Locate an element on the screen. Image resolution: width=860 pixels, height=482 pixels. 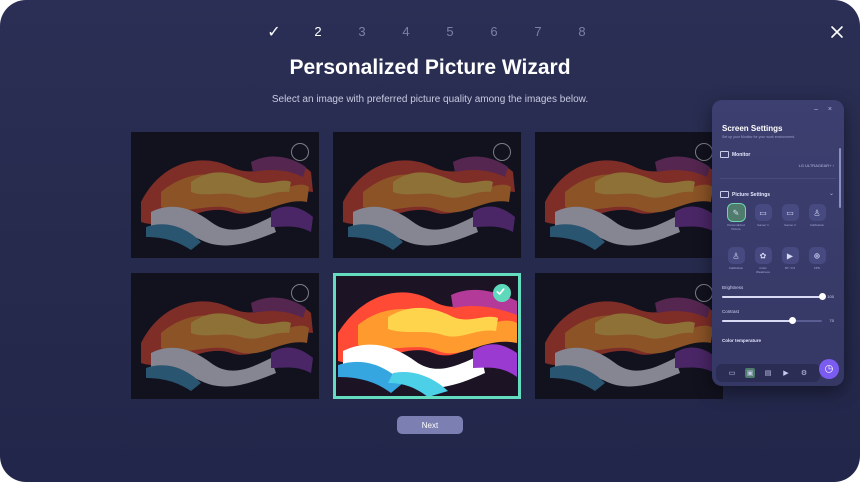
monitor-label: Monitor is located at coordinates (741, 154).